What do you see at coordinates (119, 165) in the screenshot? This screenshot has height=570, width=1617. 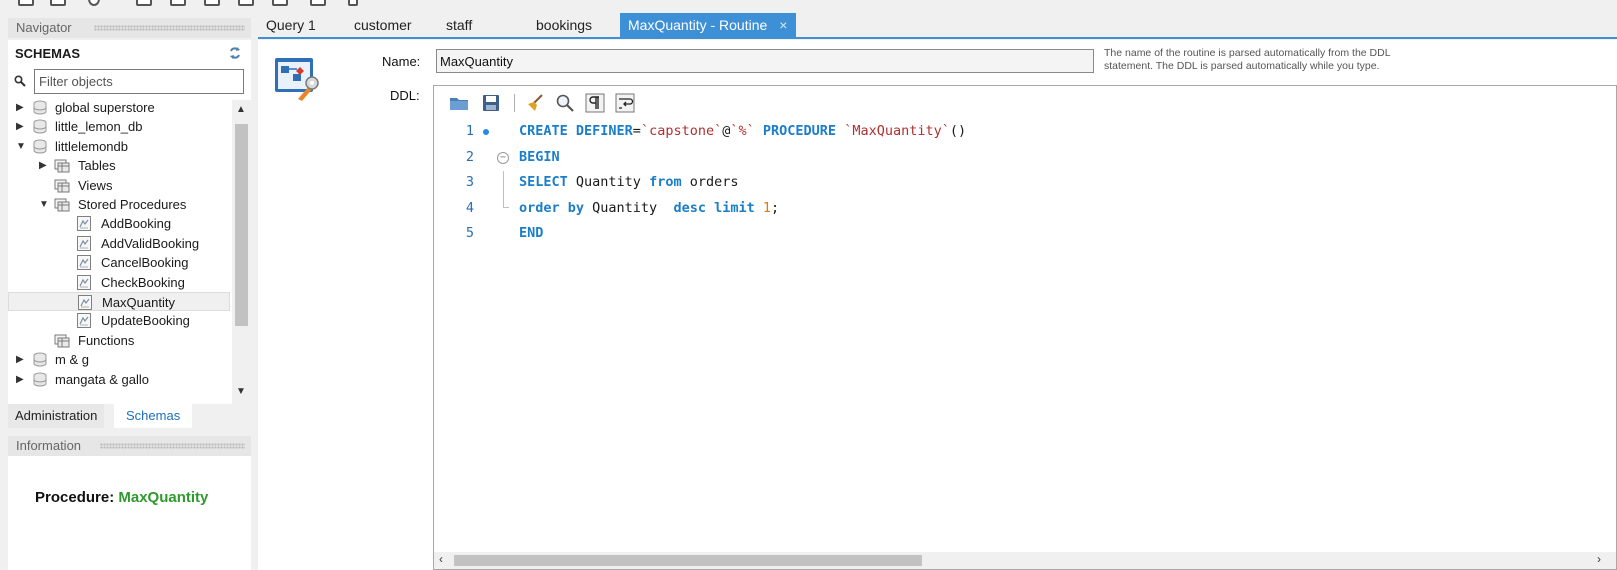 I see `tree-item-tables: ▶ Tables` at bounding box center [119, 165].